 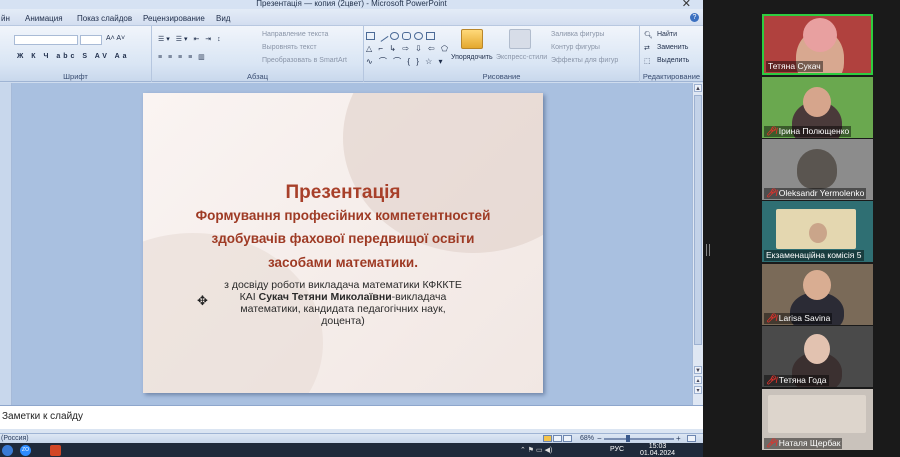 I want to click on prev-slide-icon: ▴, so click(x=698, y=380).